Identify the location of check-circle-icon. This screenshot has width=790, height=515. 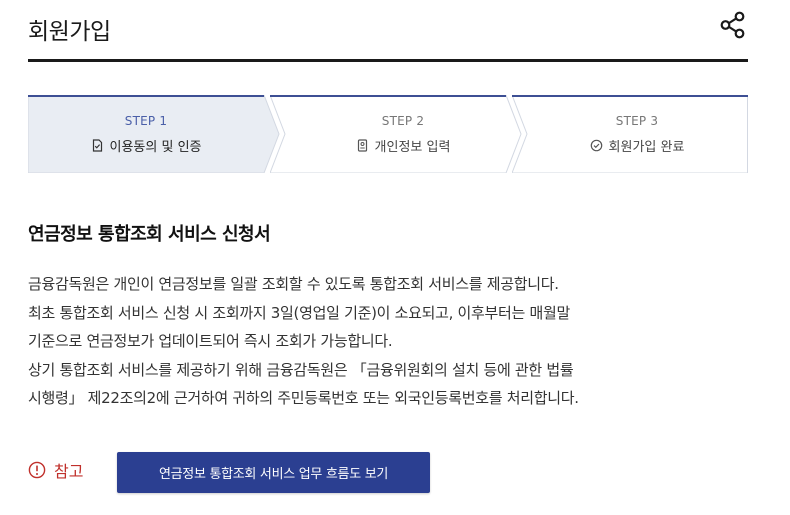
(596, 145).